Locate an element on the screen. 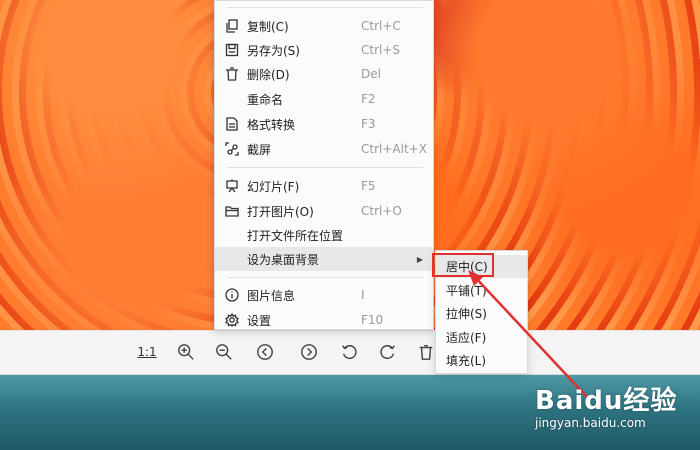 The height and width of the screenshot is (450, 700). menu-item-copy: 复制(C) Ctrl+C is located at coordinates (324, 26).